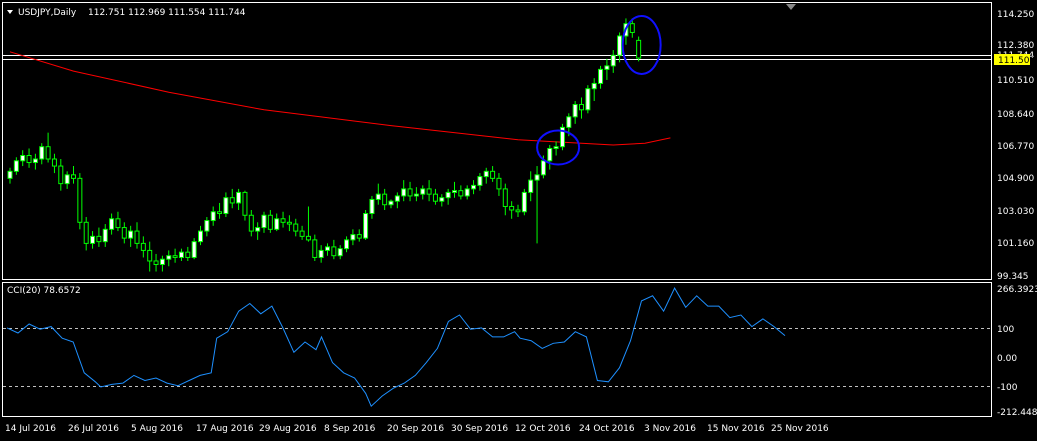  I want to click on ma-line, so click(340, 98).